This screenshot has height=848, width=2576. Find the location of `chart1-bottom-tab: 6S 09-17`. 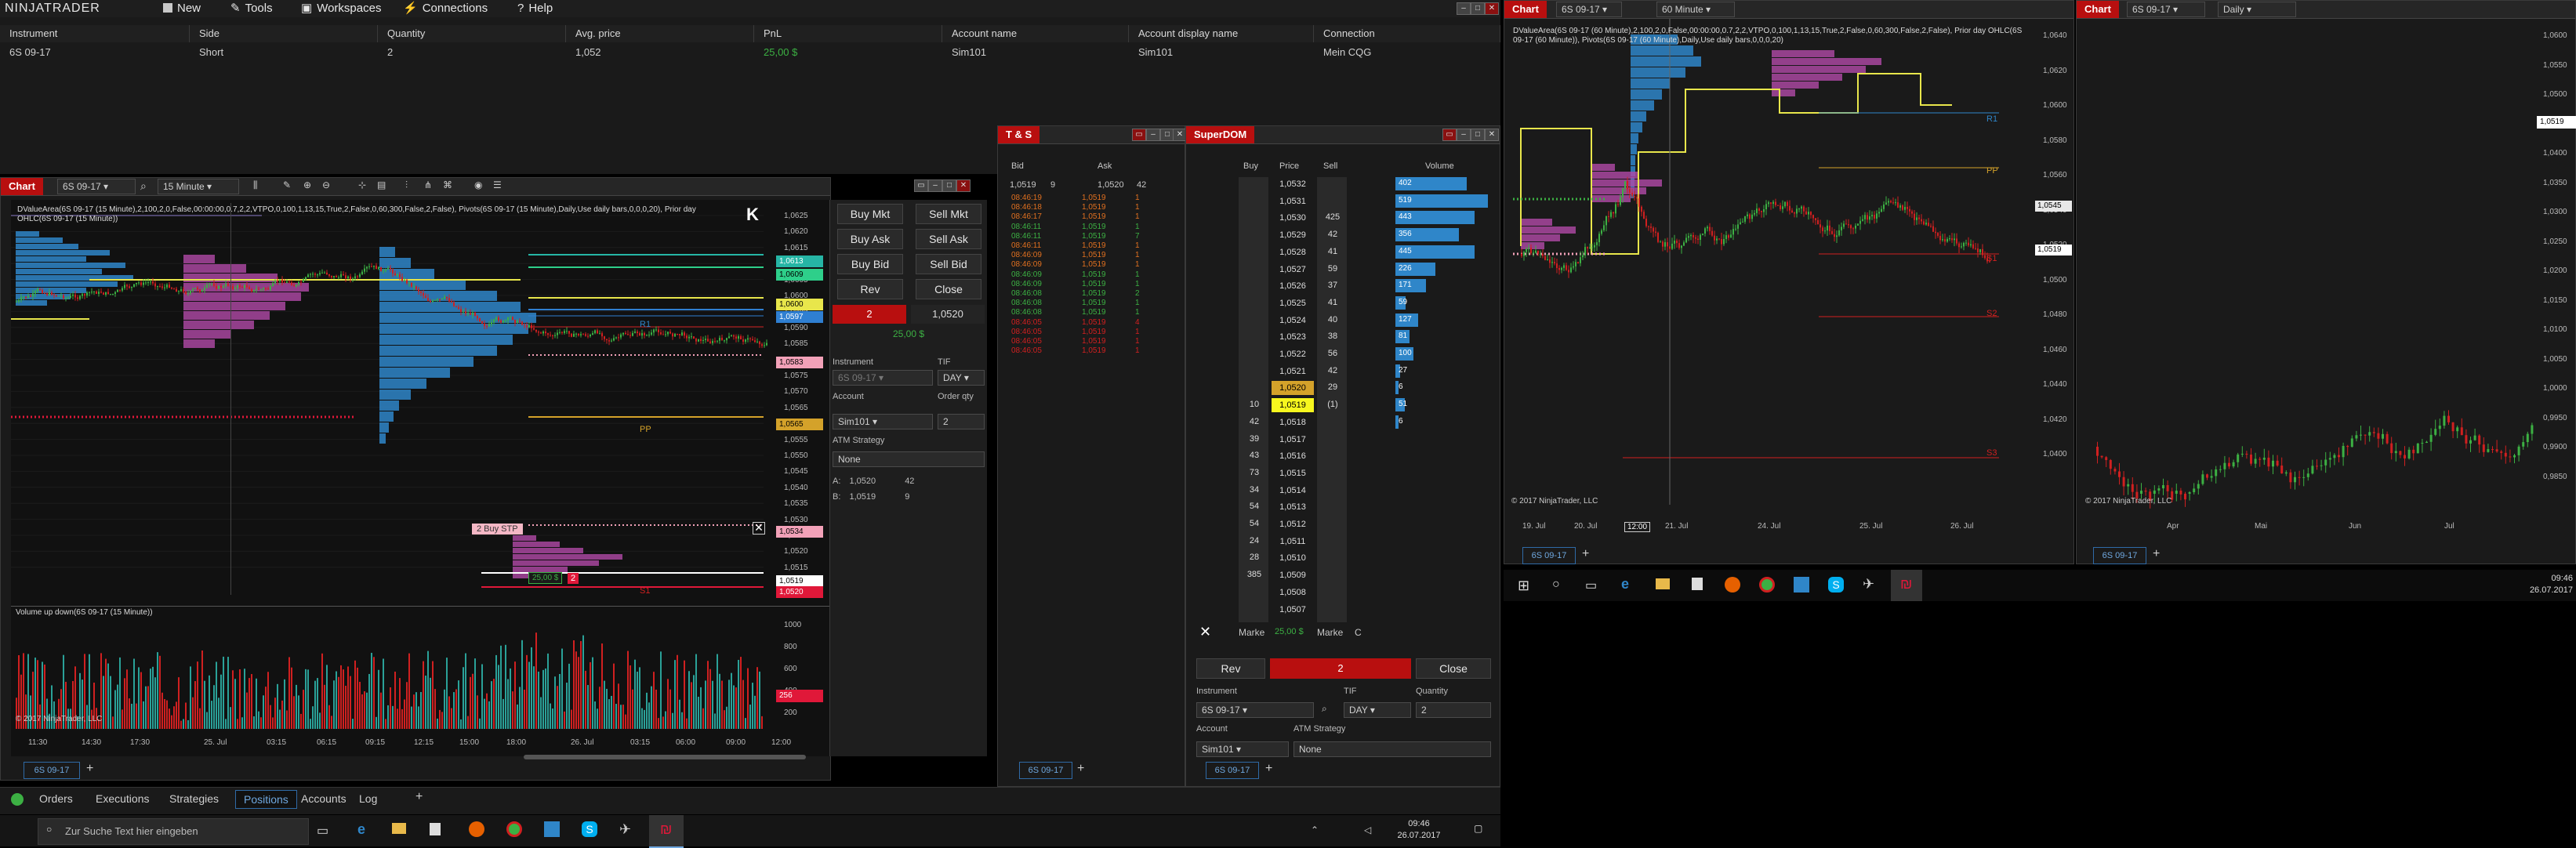

chart1-bottom-tab: 6S 09-17 is located at coordinates (52, 770).